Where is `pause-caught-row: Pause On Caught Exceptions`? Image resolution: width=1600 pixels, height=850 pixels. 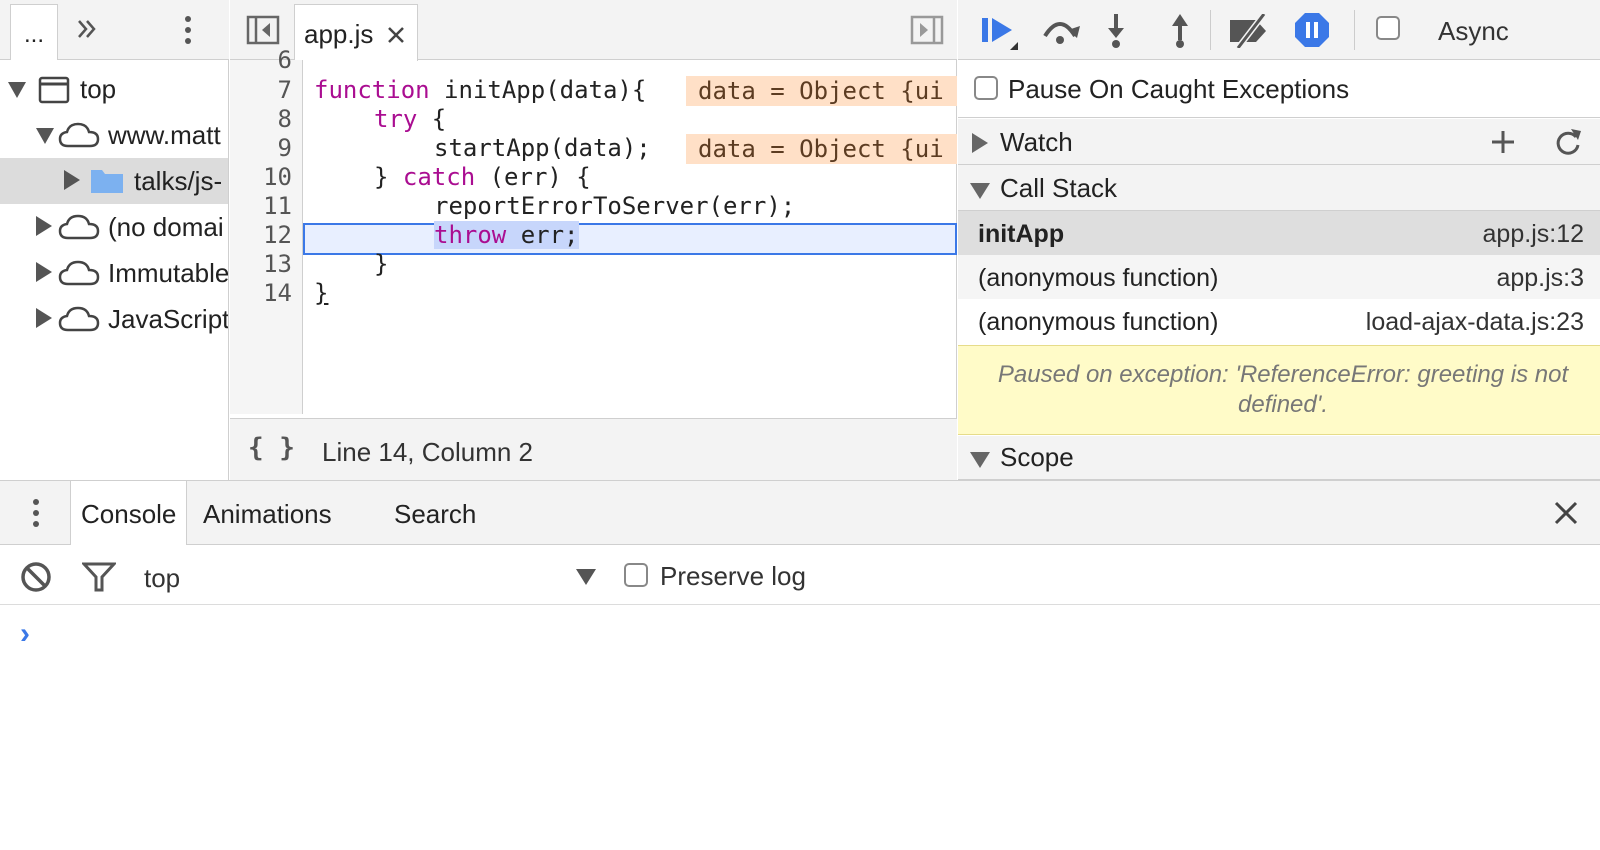 pause-caught-row: Pause On Caught Exceptions is located at coordinates (1279, 89).